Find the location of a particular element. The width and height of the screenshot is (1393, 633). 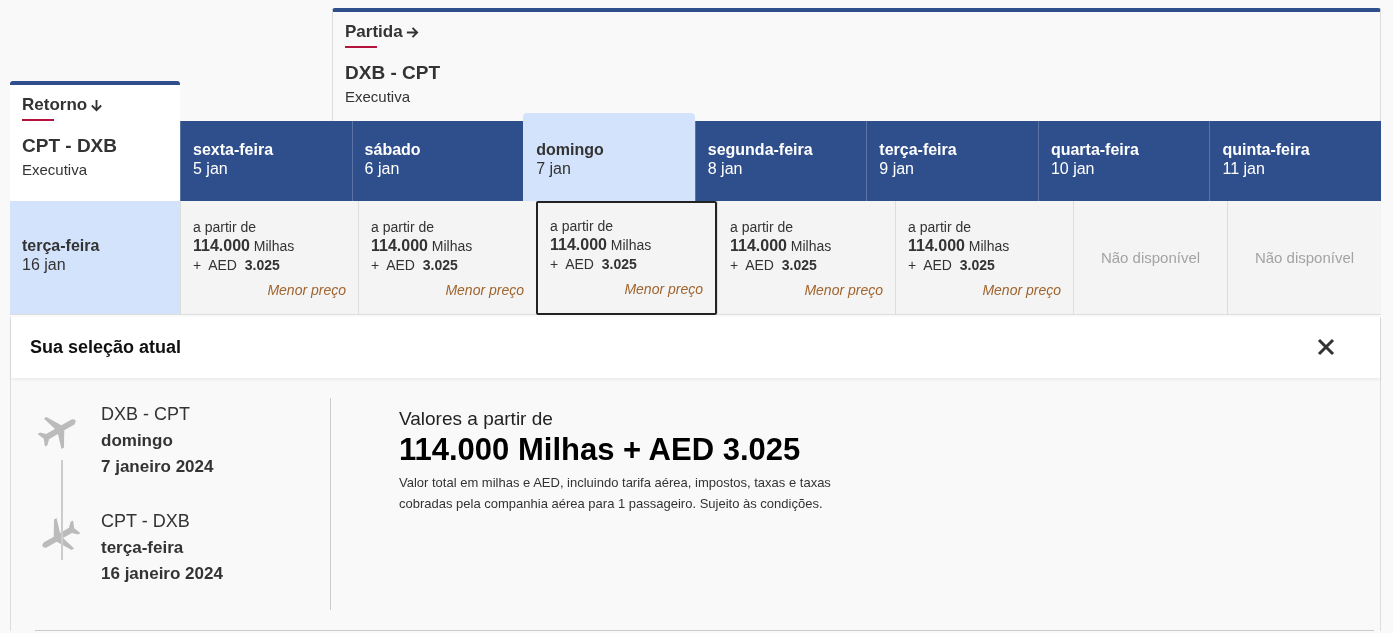

date-header: quinta-feira 11 jan is located at coordinates (1295, 161).